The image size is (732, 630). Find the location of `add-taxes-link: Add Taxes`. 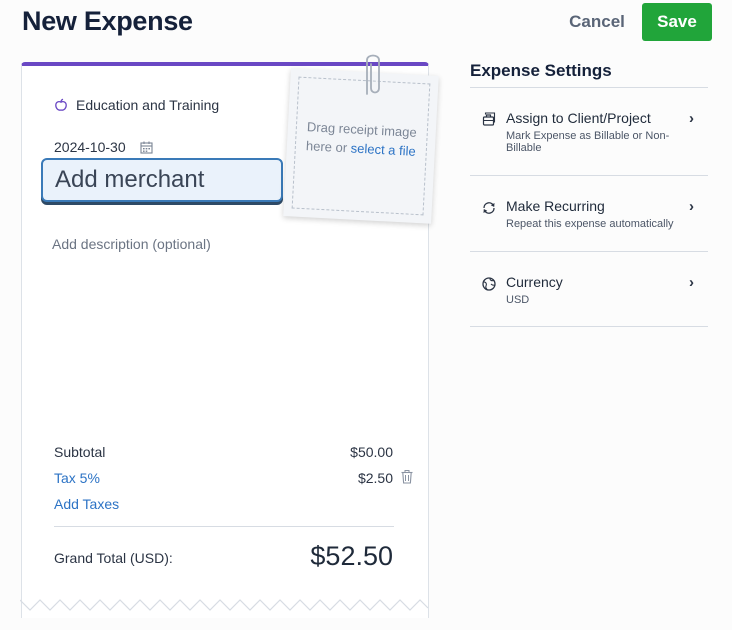

add-taxes-link: Add Taxes is located at coordinates (86, 504).